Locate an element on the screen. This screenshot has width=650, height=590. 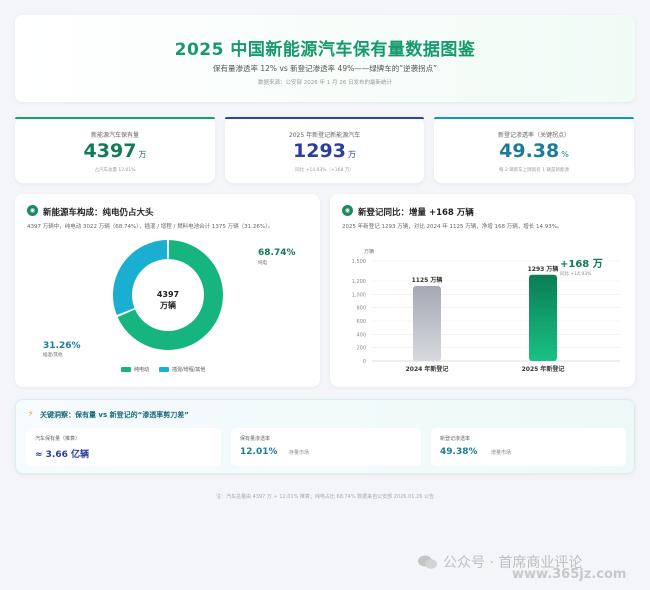
donut-center-unit: 万辆 is located at coordinates (168, 305).